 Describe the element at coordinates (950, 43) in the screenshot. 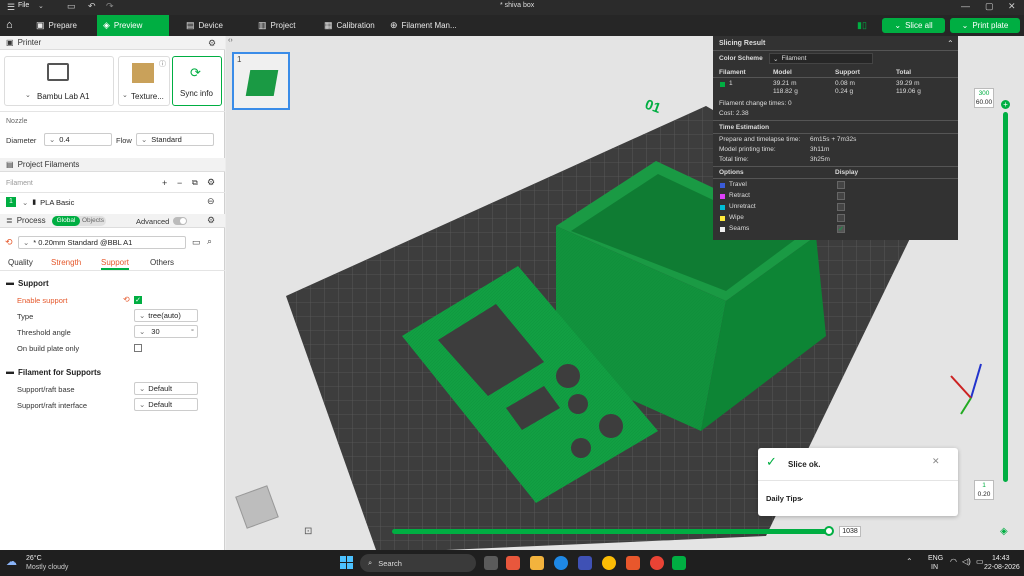

I see `collapse-icon: ⌃` at that location.